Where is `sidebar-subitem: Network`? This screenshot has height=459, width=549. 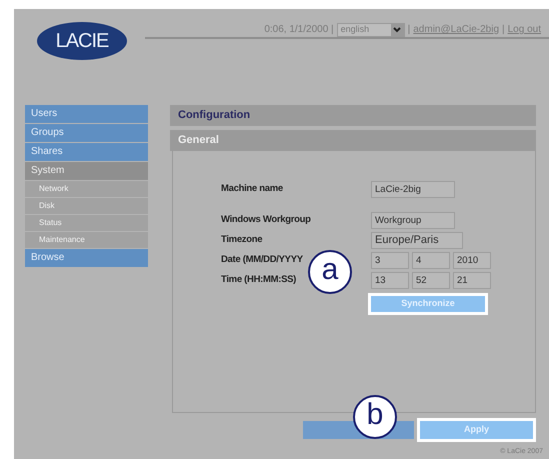 sidebar-subitem: Network is located at coordinates (86, 189).